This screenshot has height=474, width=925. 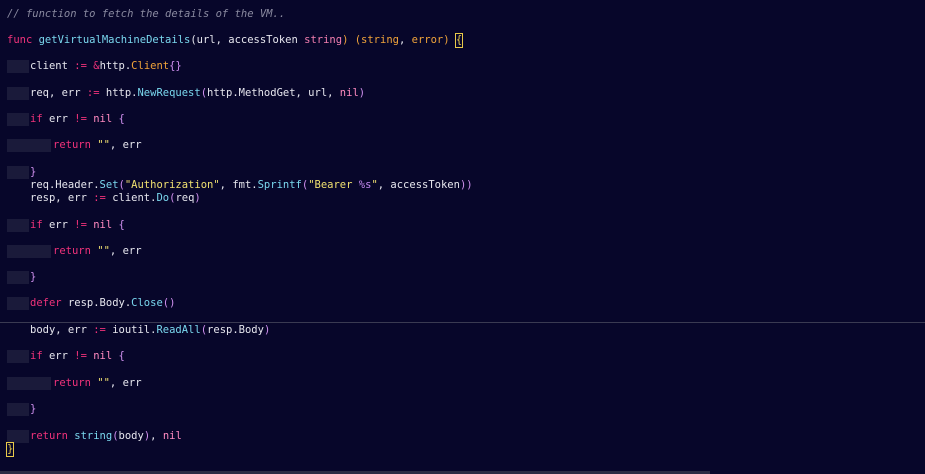 What do you see at coordinates (62, 198) in the screenshot?
I see `code-token-plain: resp, err` at bounding box center [62, 198].